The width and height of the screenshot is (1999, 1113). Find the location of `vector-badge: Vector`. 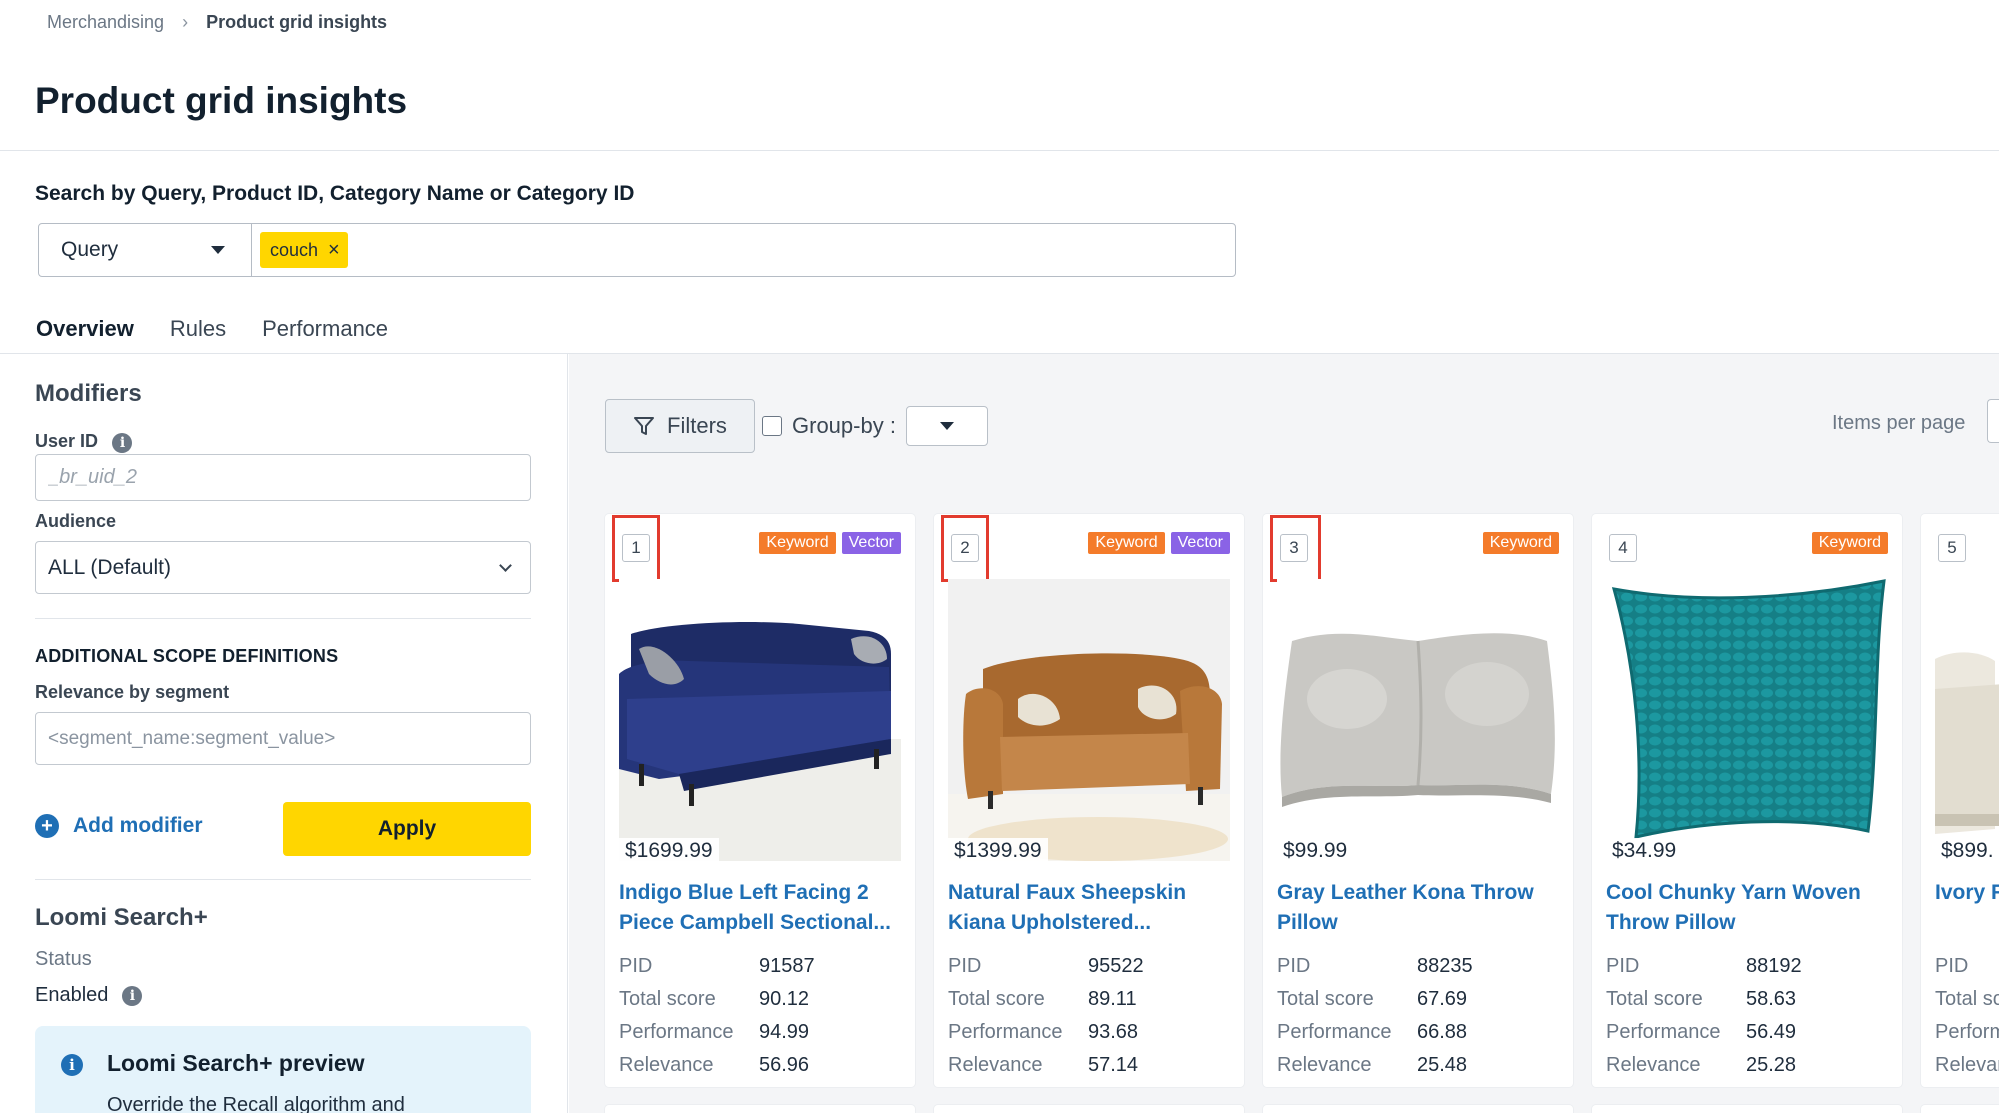

vector-badge: Vector is located at coordinates (871, 543).